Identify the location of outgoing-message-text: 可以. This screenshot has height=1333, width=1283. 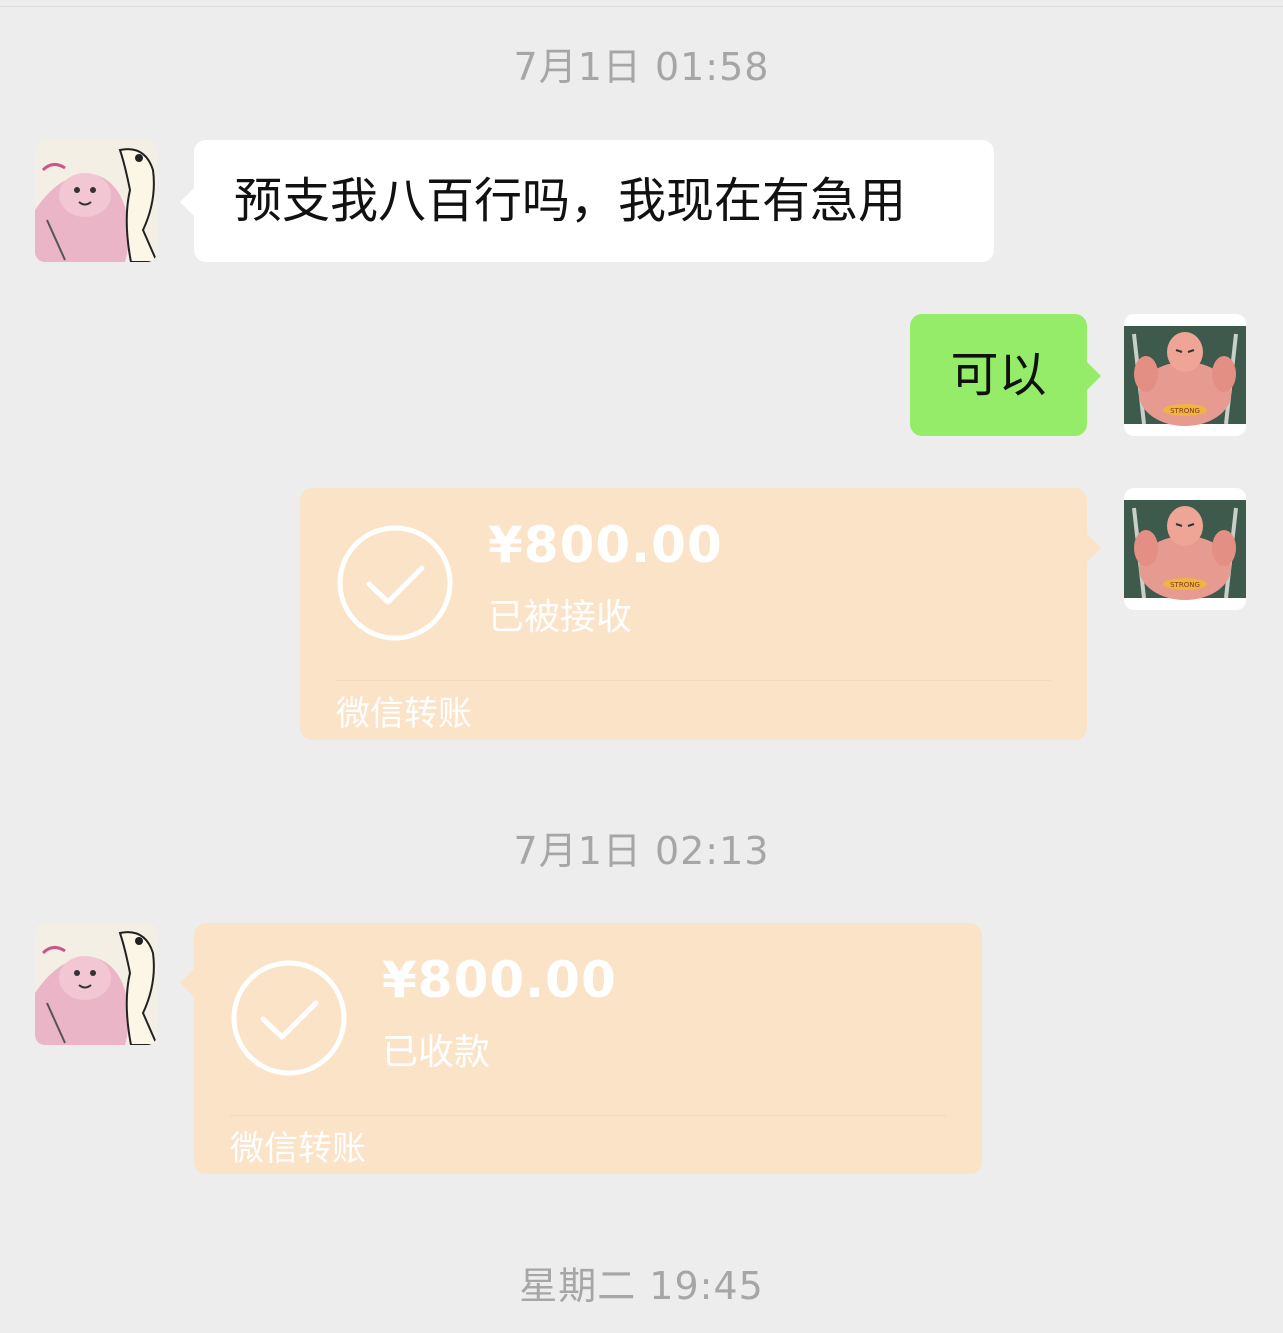
(998, 375).